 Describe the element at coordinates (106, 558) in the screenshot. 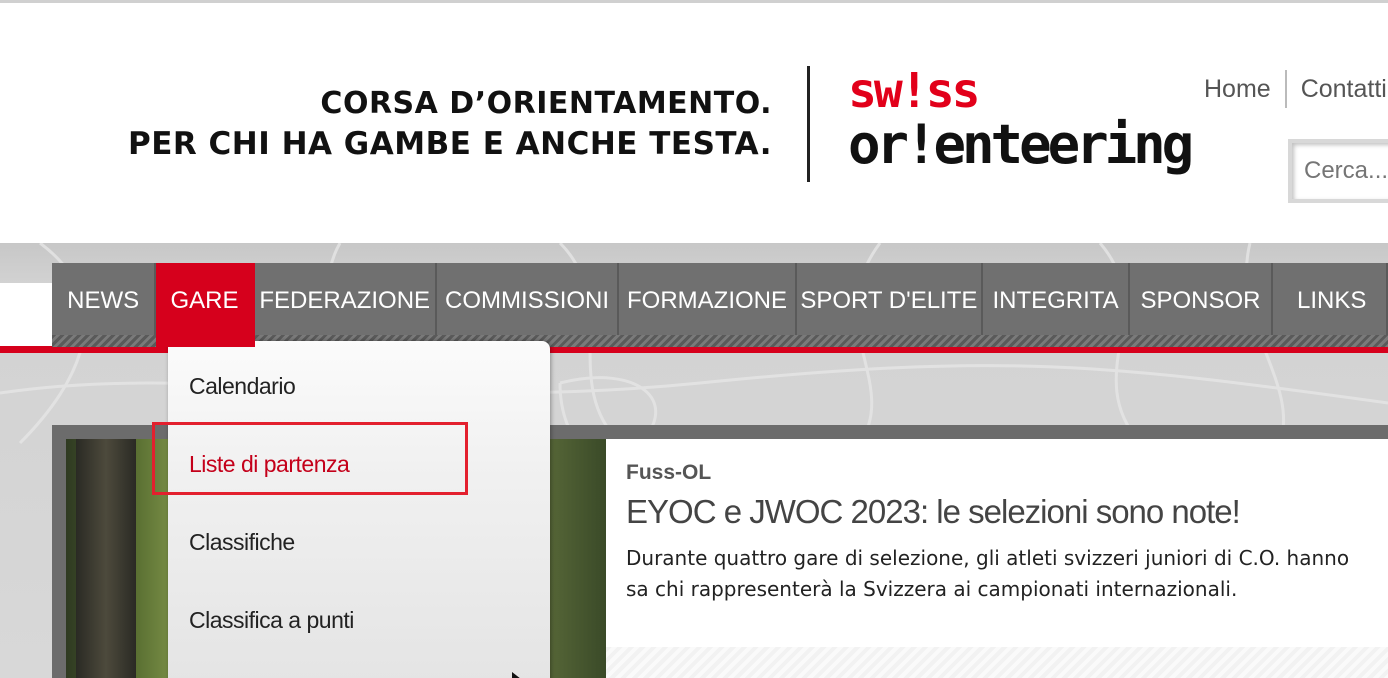

I see `tree-trunk-image` at that location.